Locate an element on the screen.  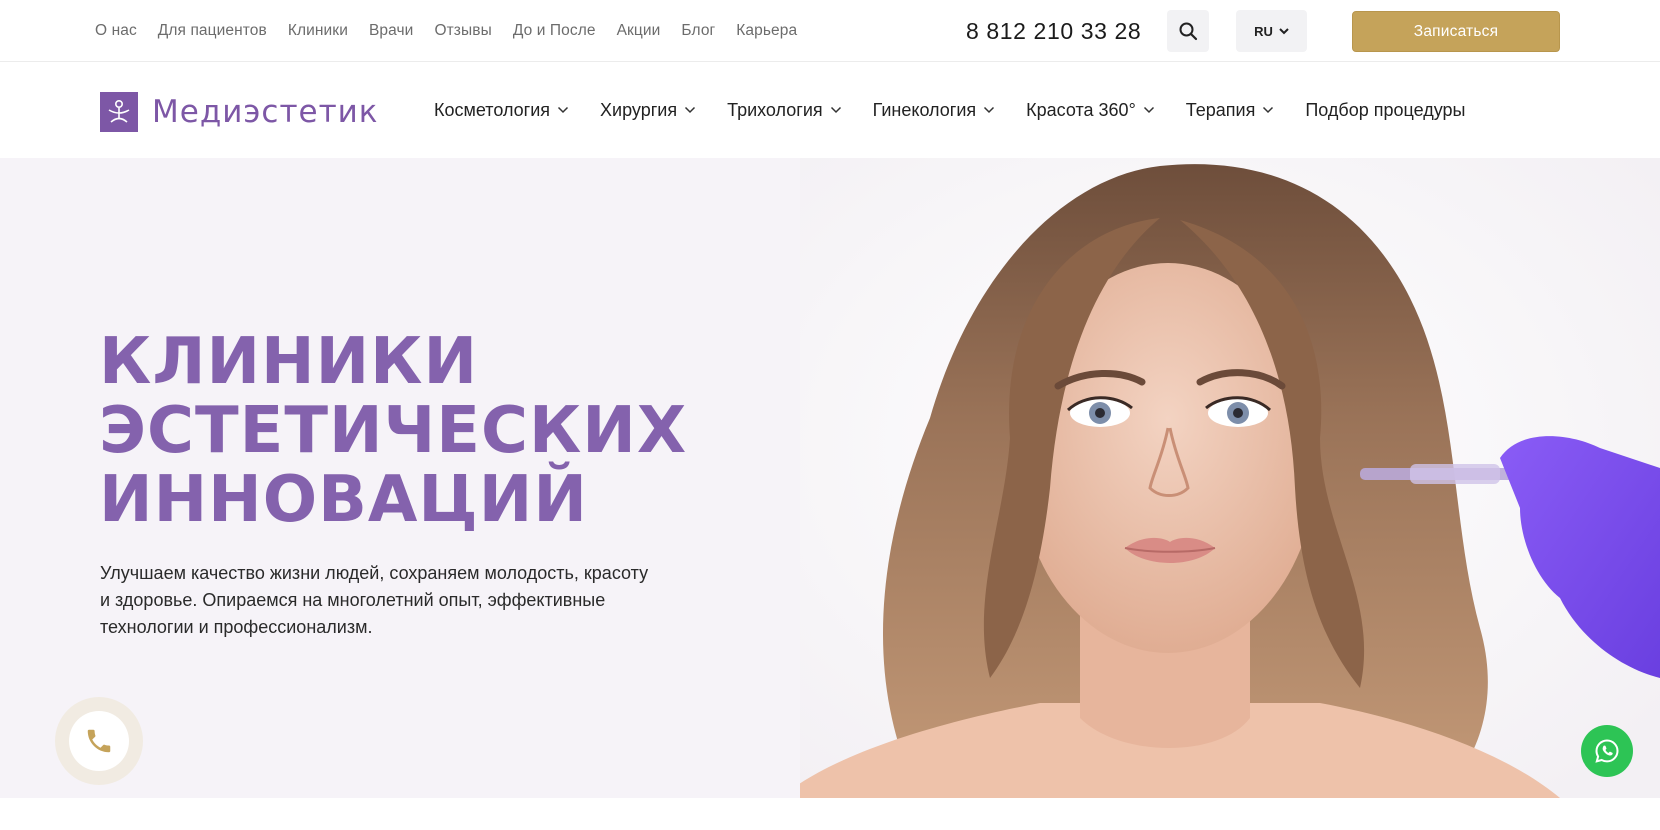
nav-item-label: Подбор процедуры is located at coordinates (1385, 109).